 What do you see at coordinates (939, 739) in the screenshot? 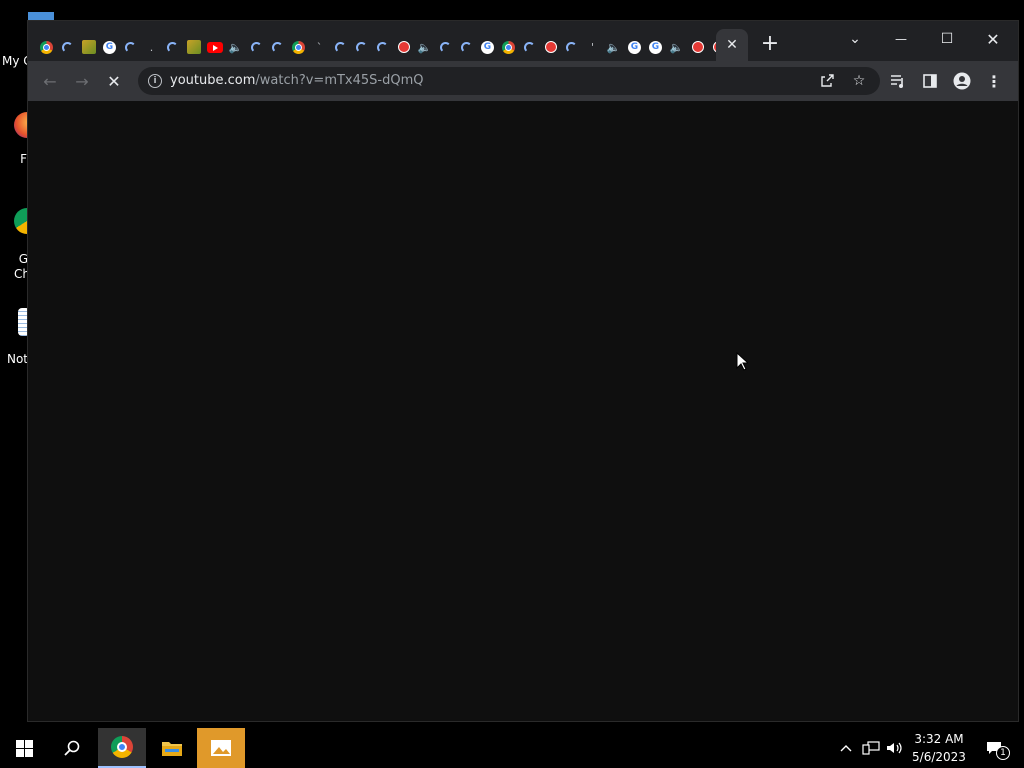
I see `clock-time: 3:32 AM` at bounding box center [939, 739].